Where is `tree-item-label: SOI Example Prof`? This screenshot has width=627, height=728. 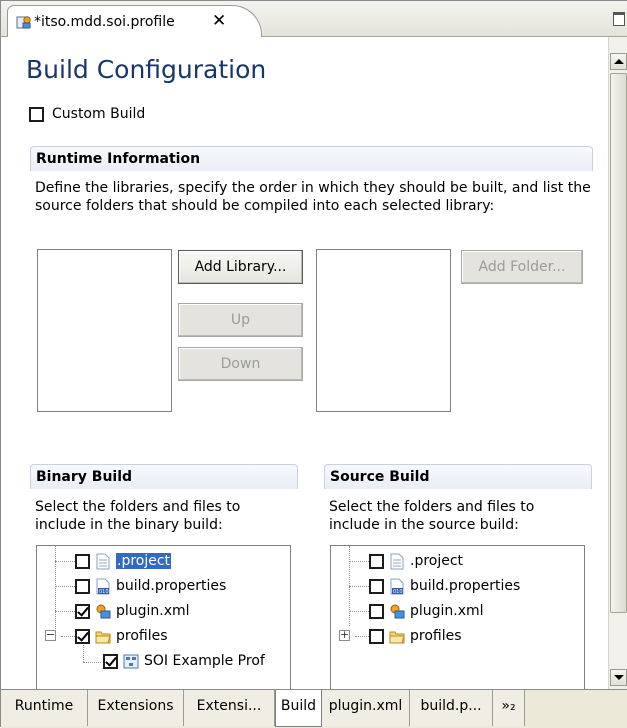 tree-item-label: SOI Example Prof is located at coordinates (204, 661).